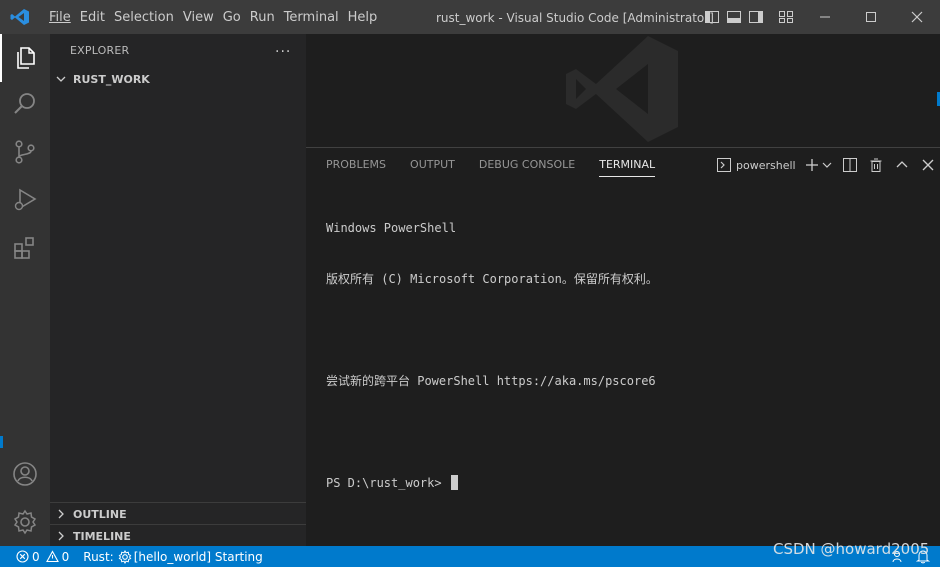 The image size is (940, 567). What do you see at coordinates (387, 483) in the screenshot?
I see `terminal-prompt: PS D:\rust_work>` at bounding box center [387, 483].